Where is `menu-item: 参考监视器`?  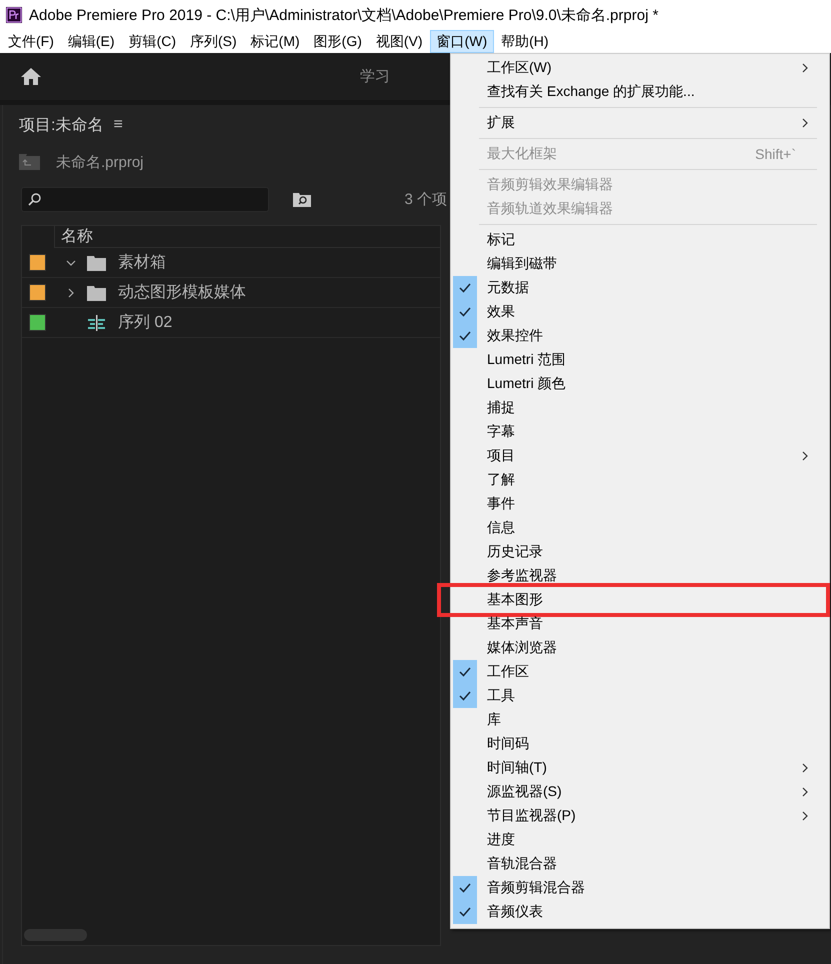 menu-item: 参考监视器 is located at coordinates (640, 576).